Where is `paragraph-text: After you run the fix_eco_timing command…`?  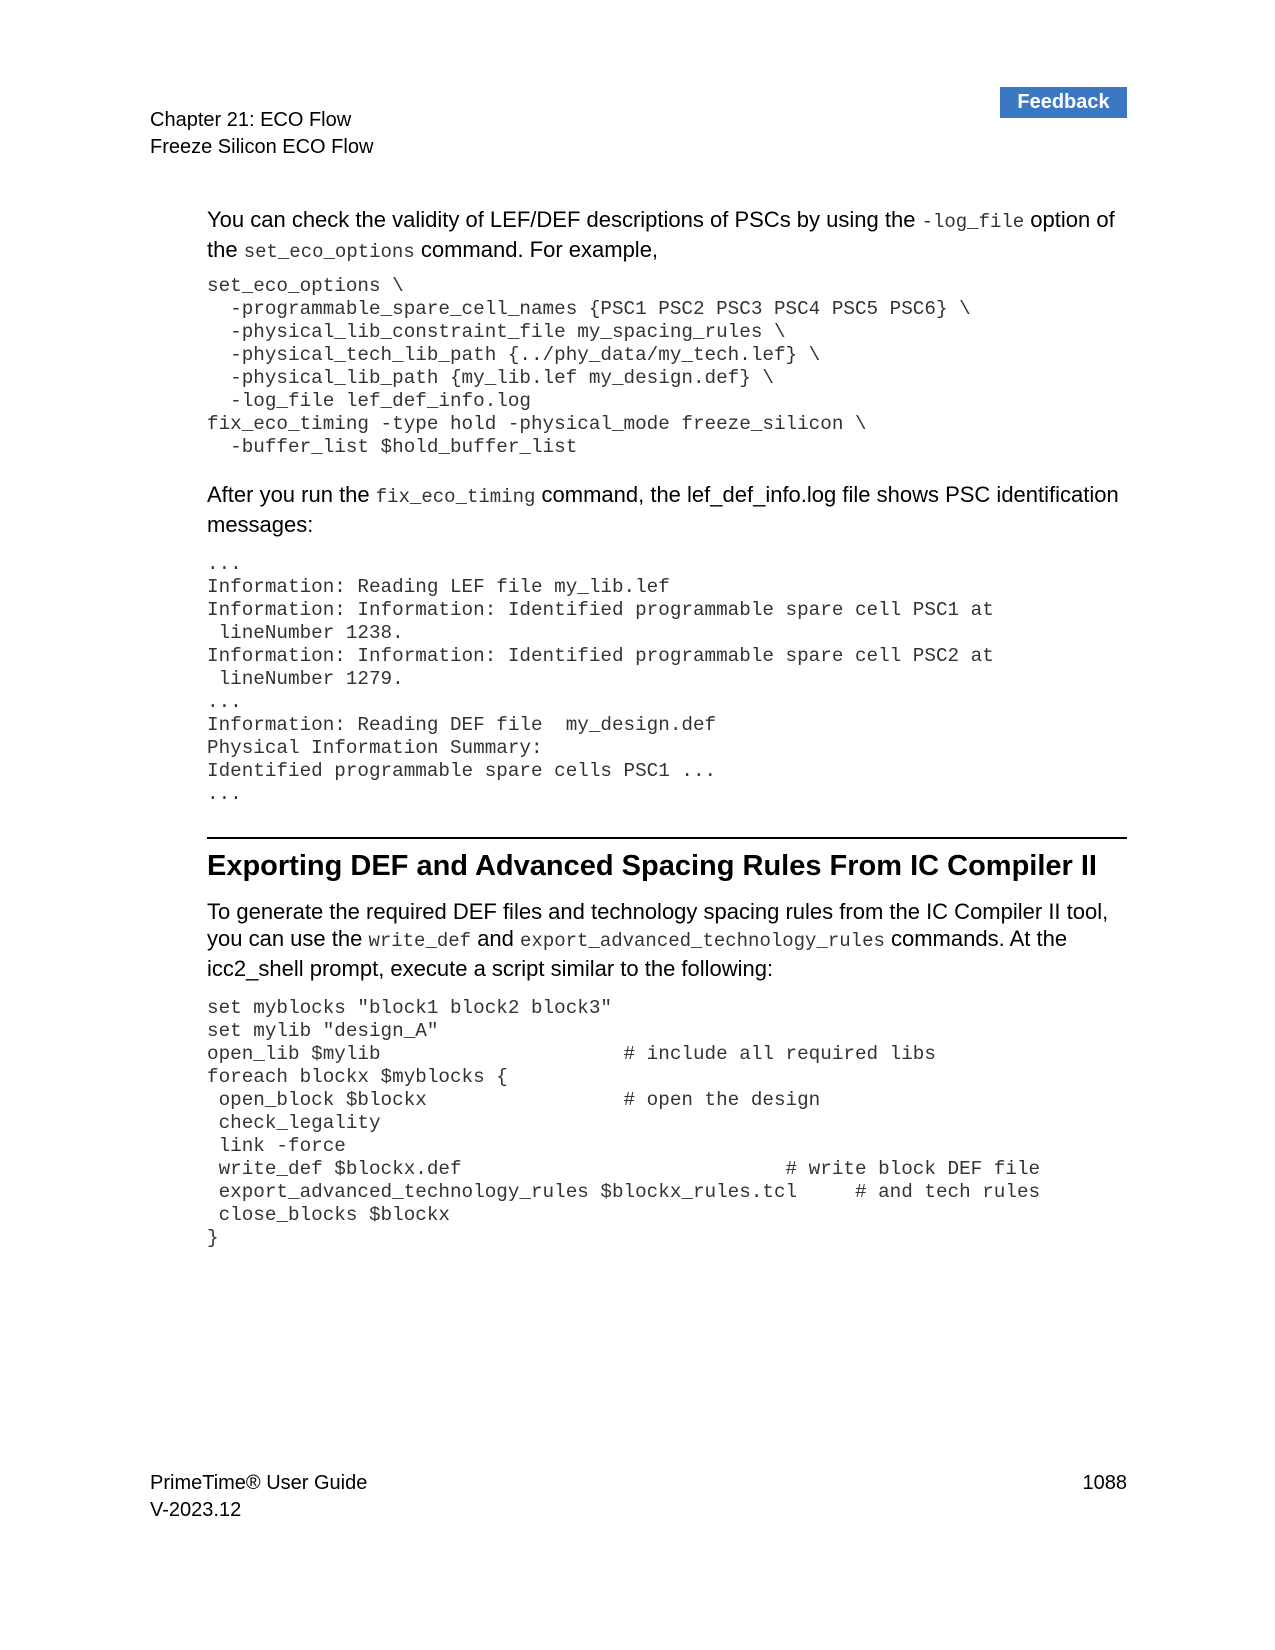
paragraph-text: After you run the fix_eco_timing command… is located at coordinates (667, 509).